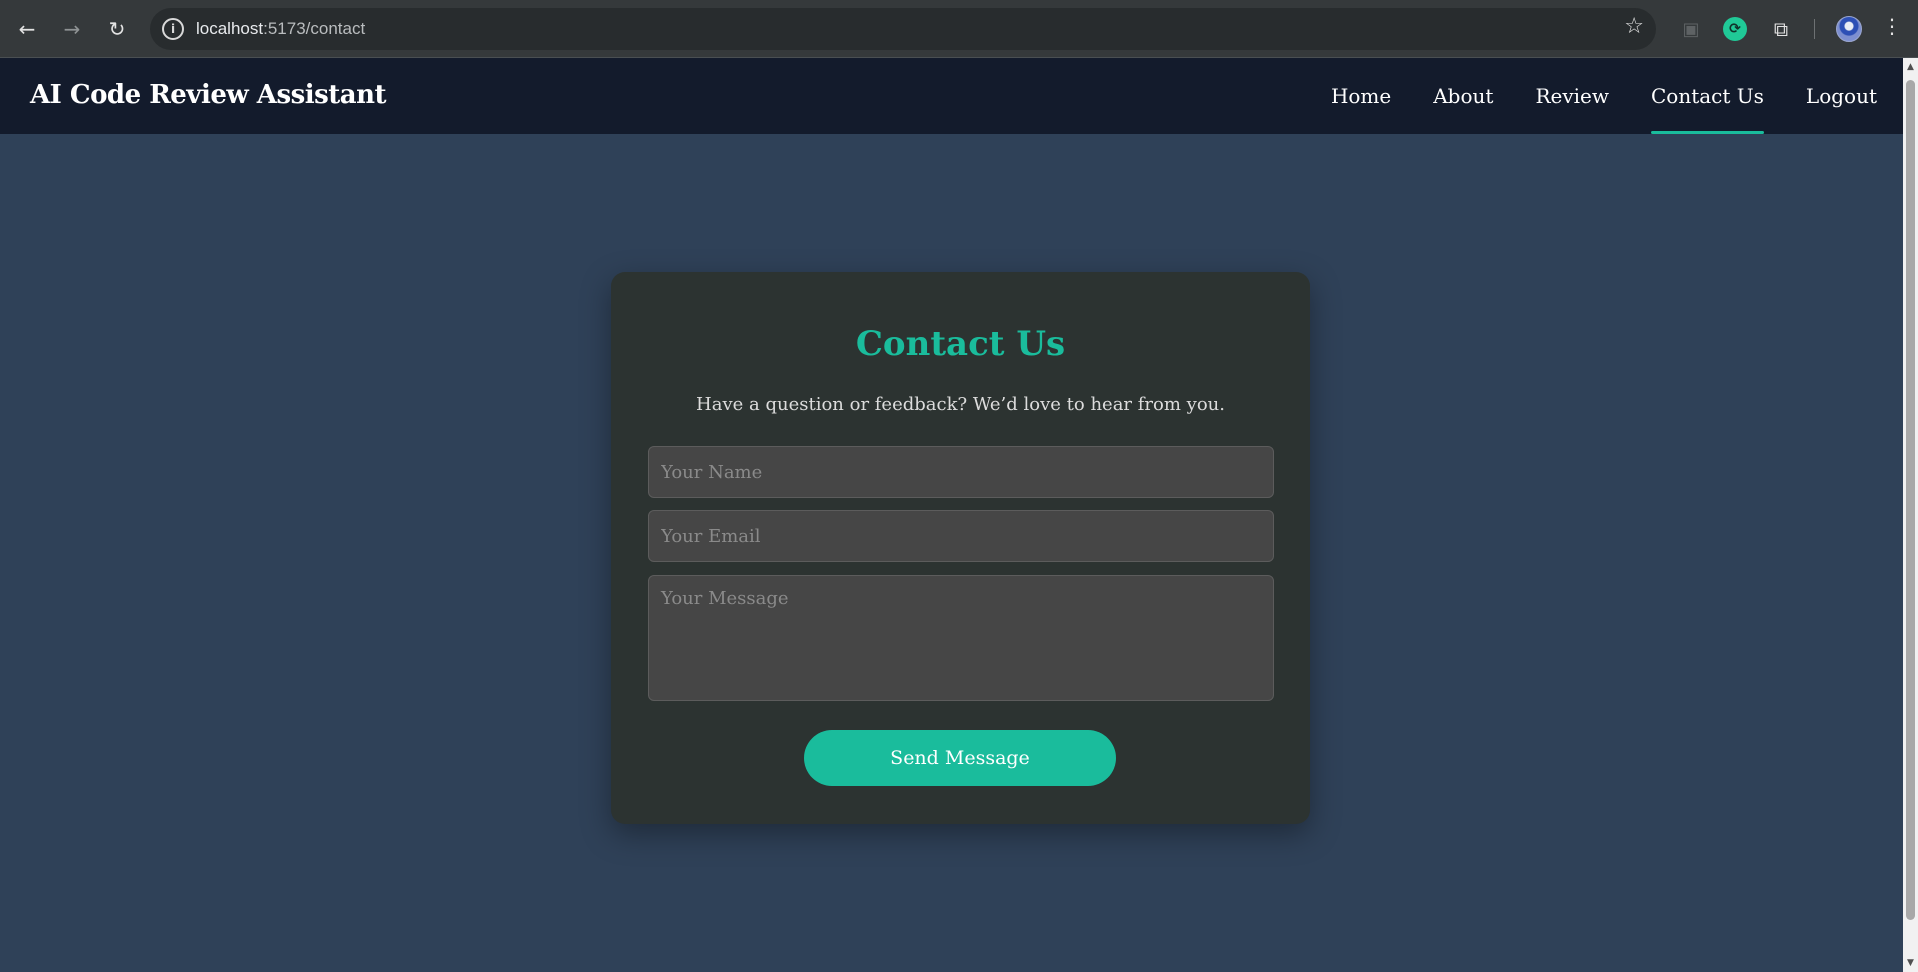  I want to click on browser-toolbar: ← → ↻ i localhost:5173/contact ☆ ▣ ⟳ ⧉ ⋮, so click(959, 29).